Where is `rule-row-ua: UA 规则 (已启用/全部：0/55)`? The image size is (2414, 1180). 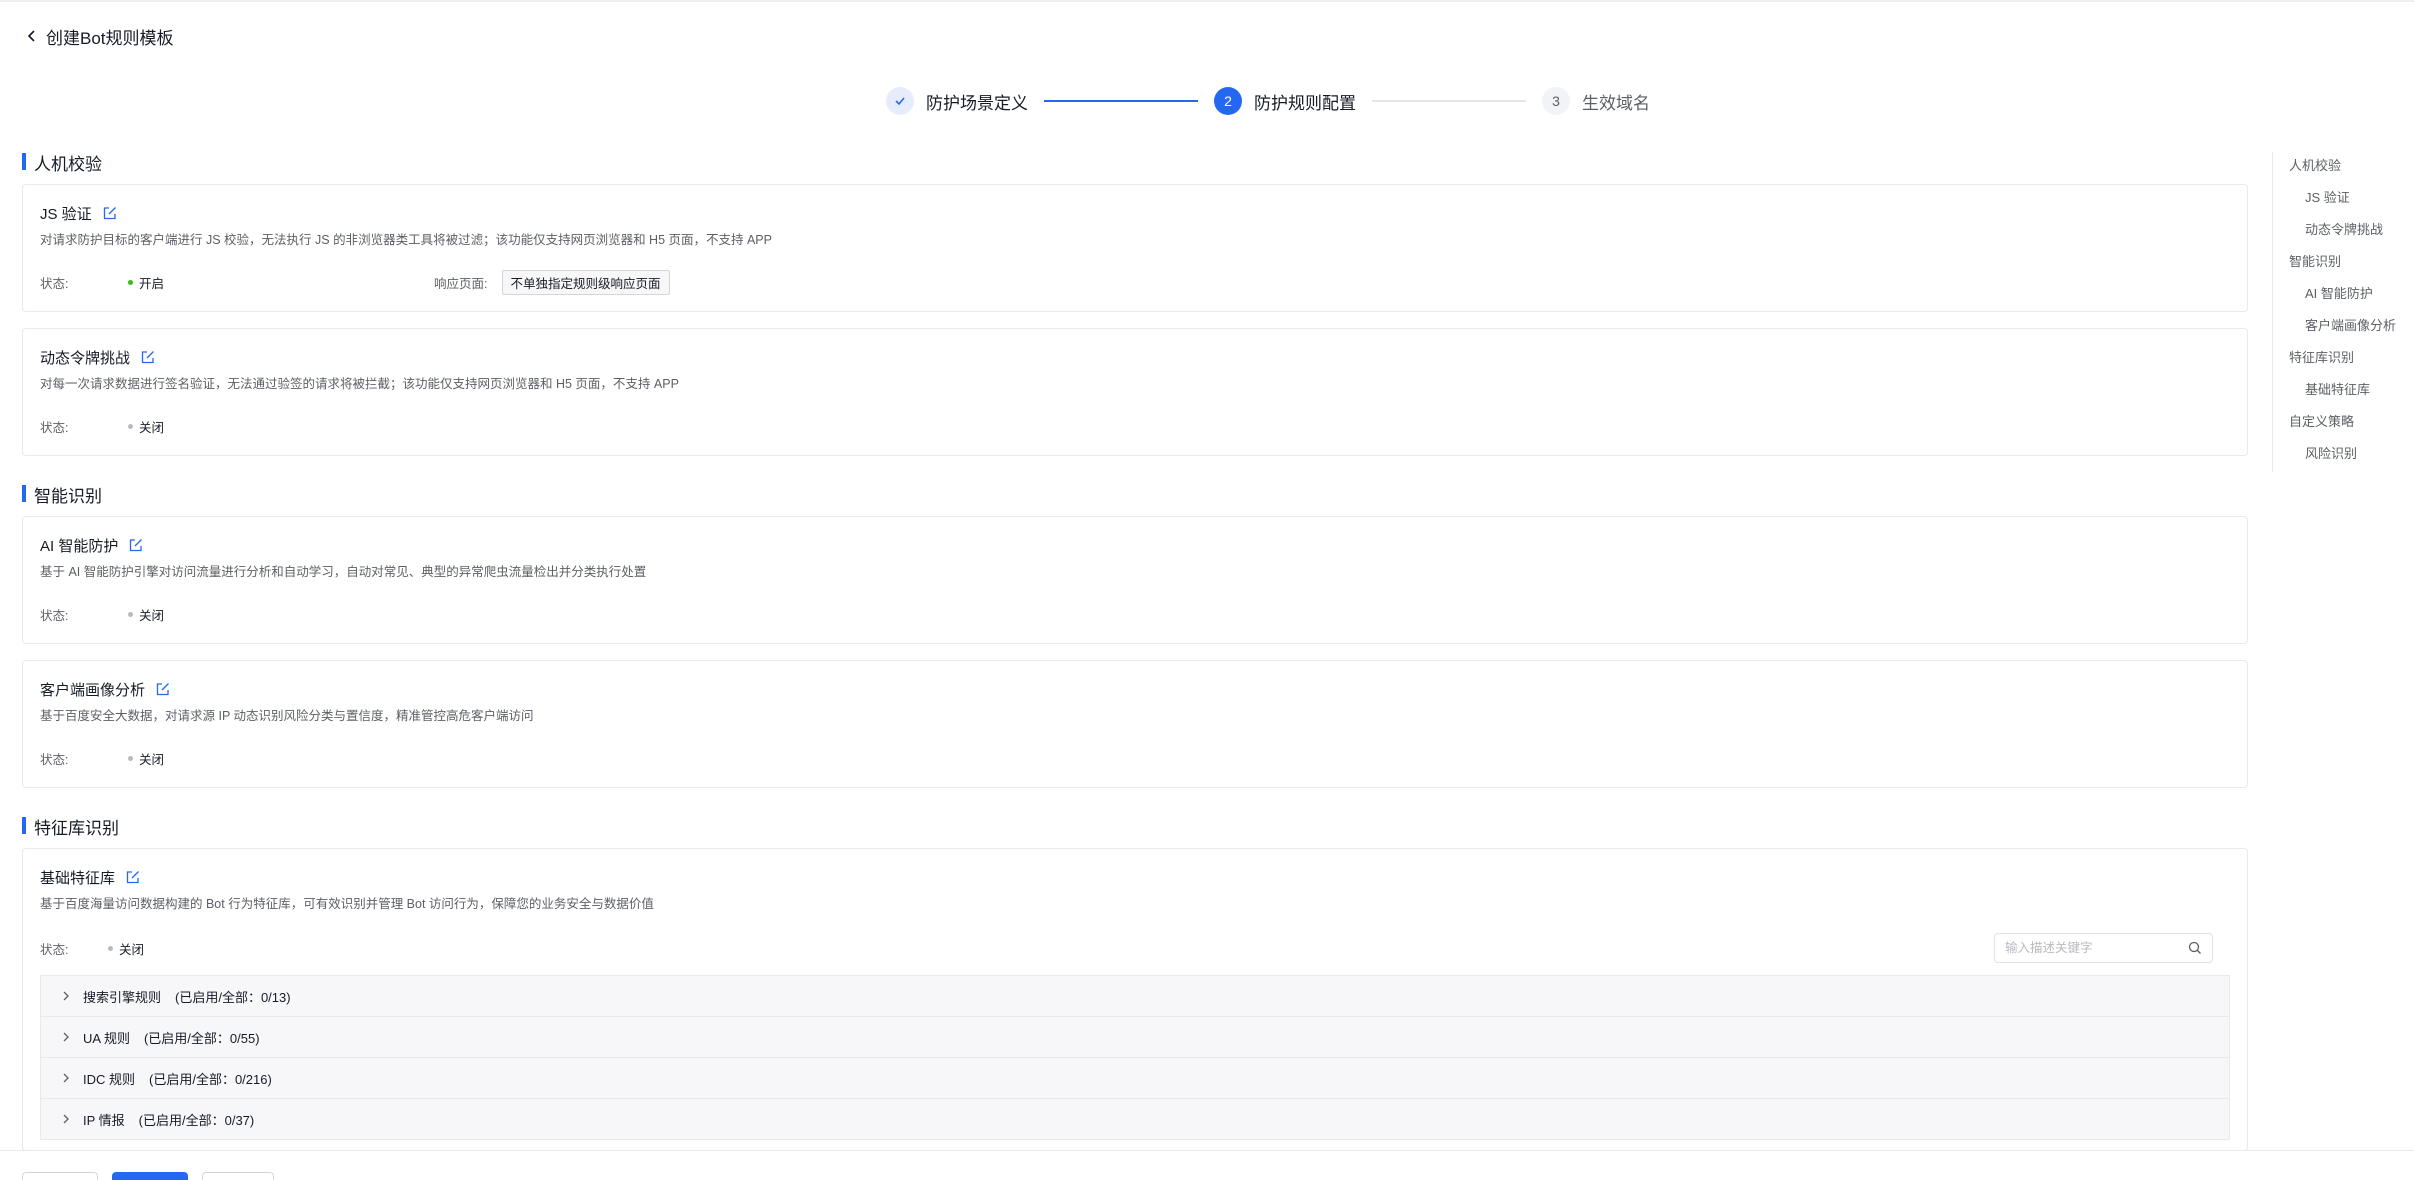
rule-row-ua: UA 规则 (已启用/全部：0/55) is located at coordinates (1135, 1037).